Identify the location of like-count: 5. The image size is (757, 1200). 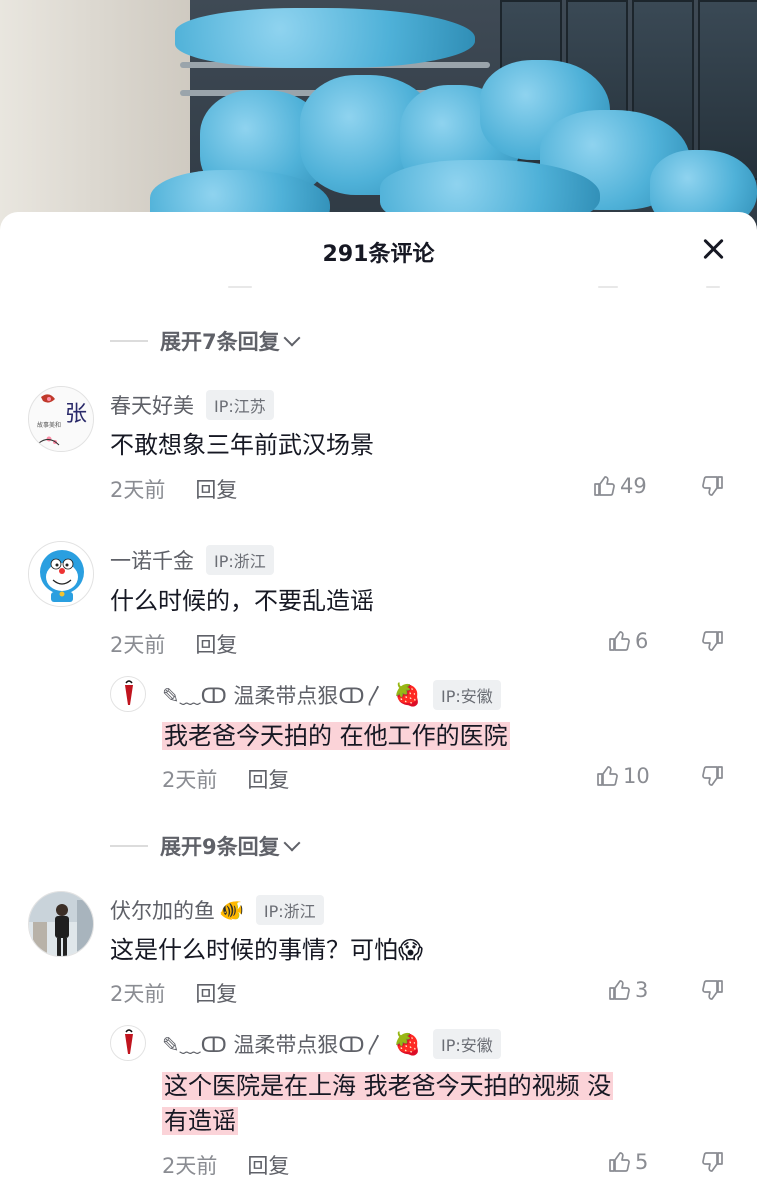
(642, 1162).